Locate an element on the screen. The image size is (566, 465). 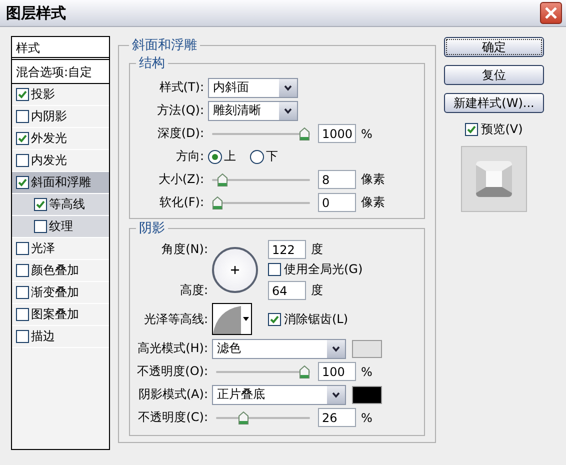
field-label: 深度(D): is located at coordinates (180, 133).